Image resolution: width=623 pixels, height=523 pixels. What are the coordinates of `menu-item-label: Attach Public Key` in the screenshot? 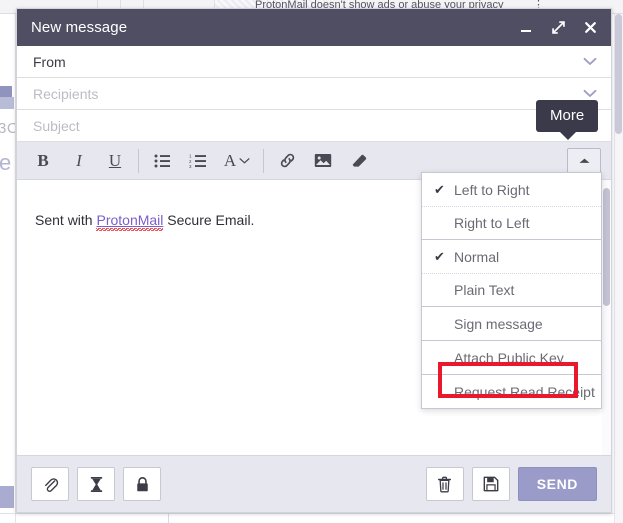 It's located at (509, 357).